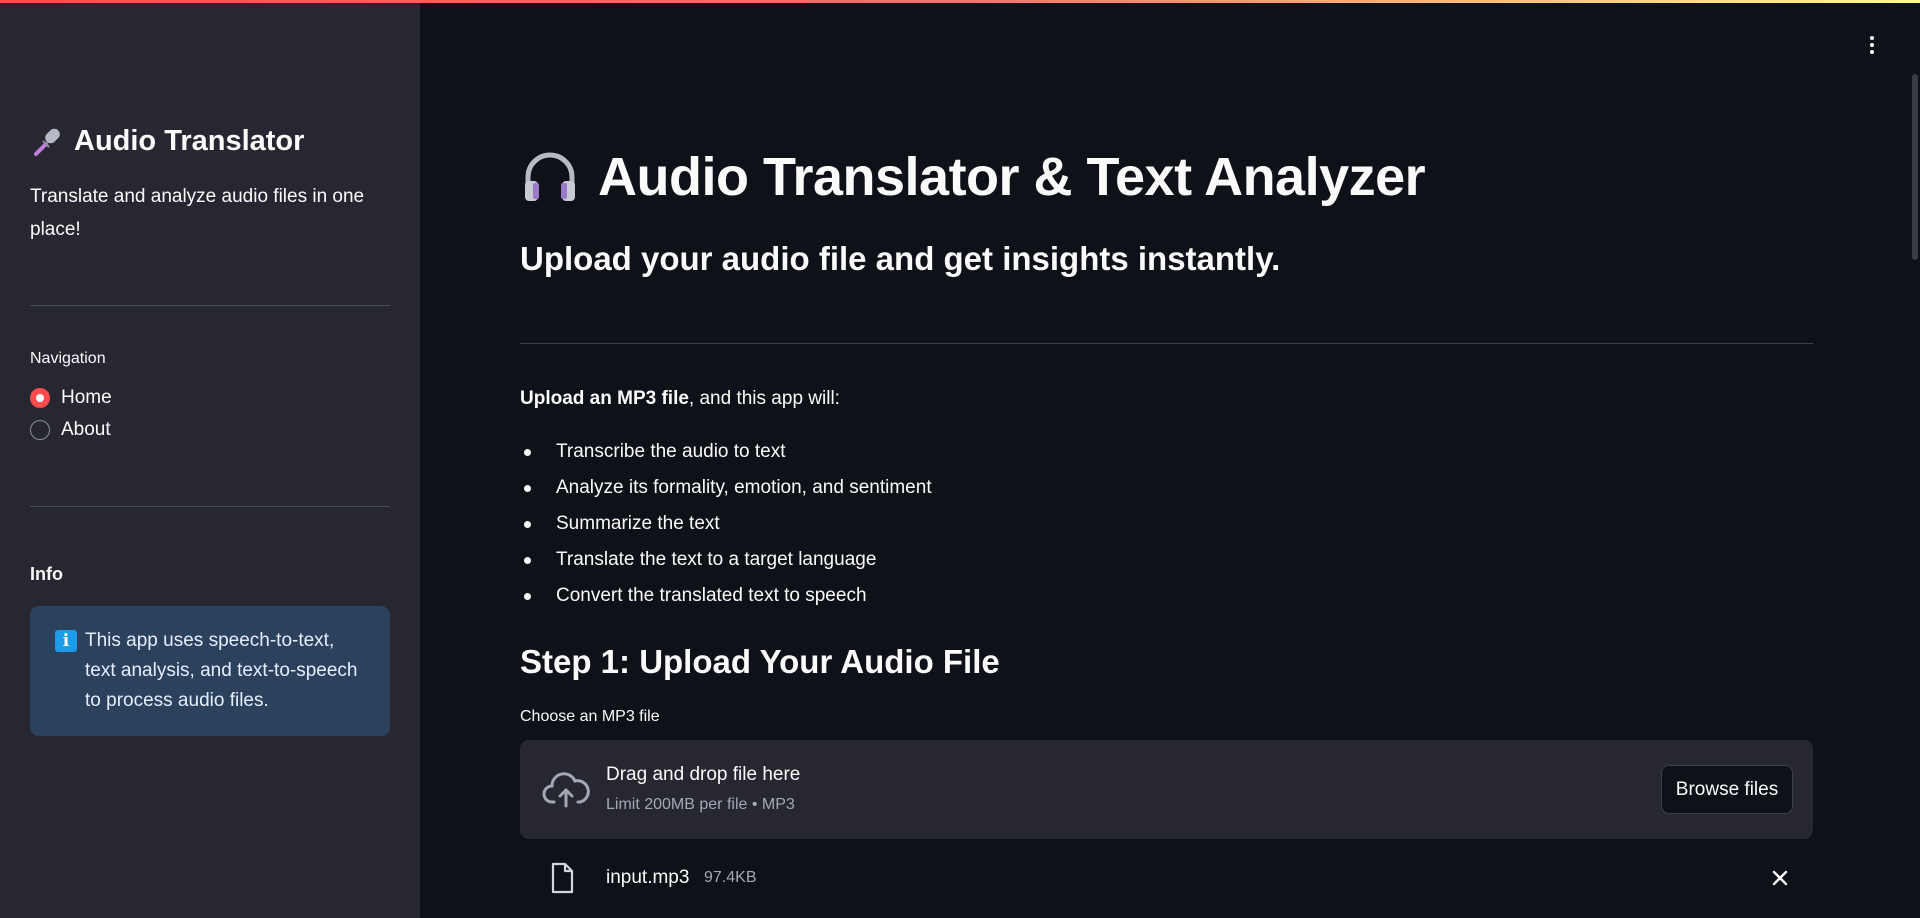 This screenshot has width=1920, height=918. Describe the element at coordinates (648, 877) in the screenshot. I see `file-name: input.mp3` at that location.